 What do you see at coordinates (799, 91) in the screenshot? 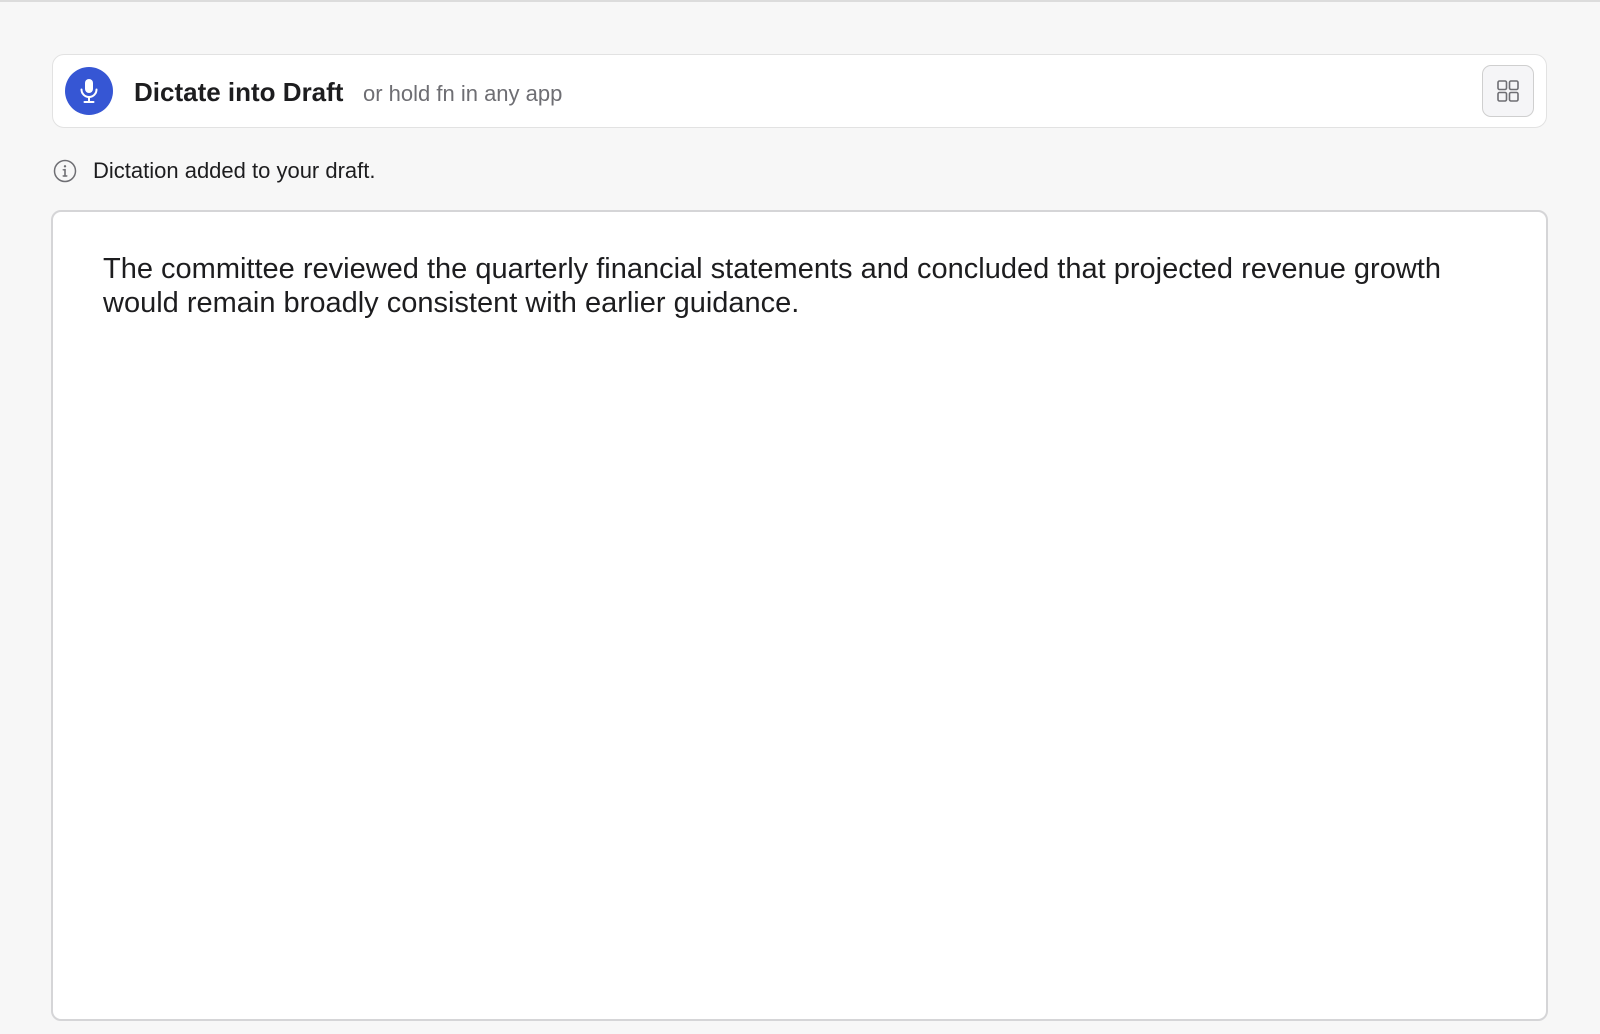
I see `dictate-bar: Dictate into Draft or hold fn in any app` at bounding box center [799, 91].